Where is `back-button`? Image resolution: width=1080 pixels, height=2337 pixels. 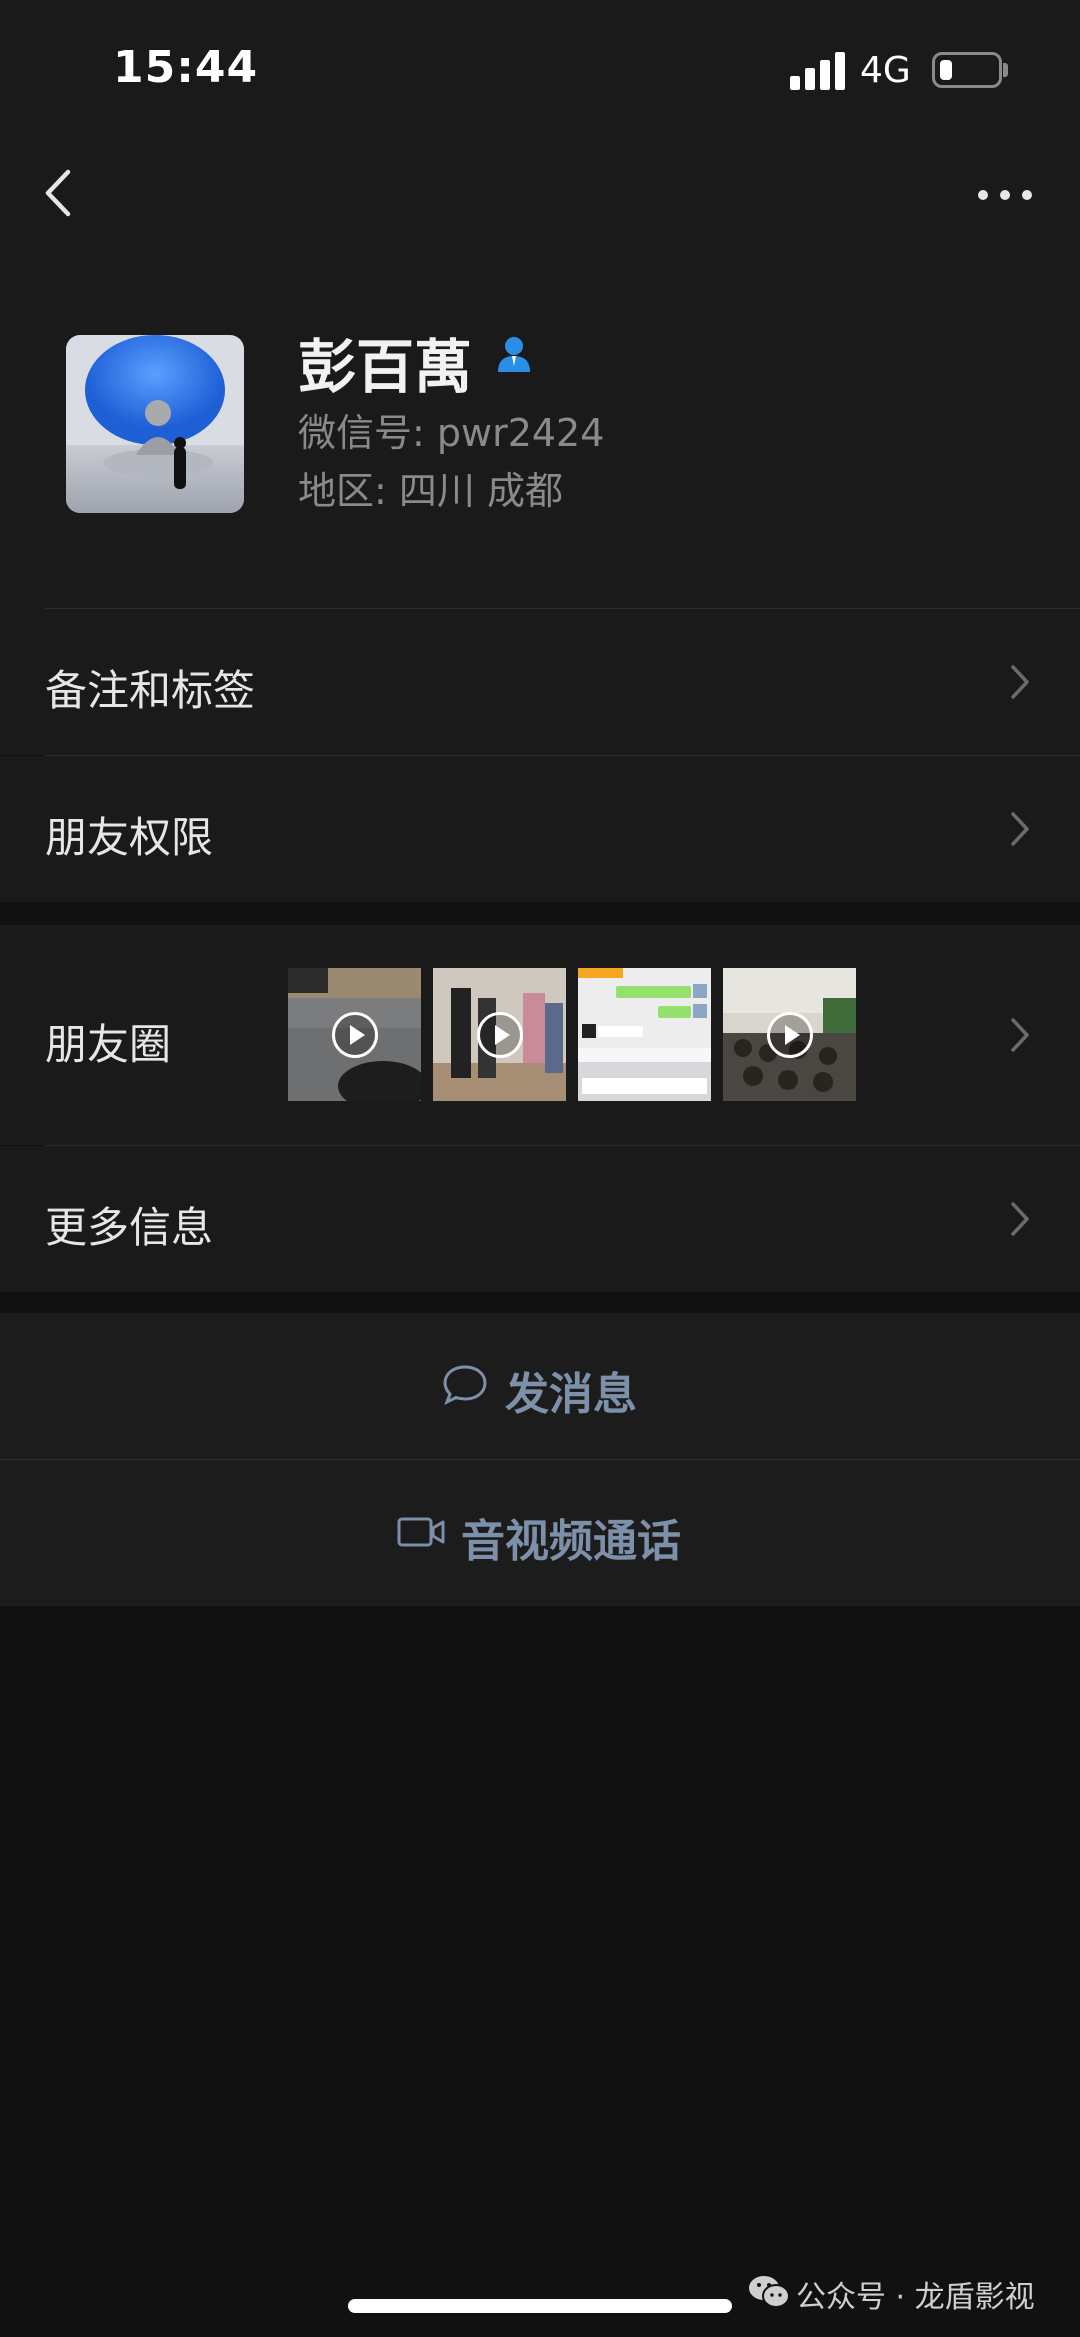
back-button is located at coordinates (60, 193).